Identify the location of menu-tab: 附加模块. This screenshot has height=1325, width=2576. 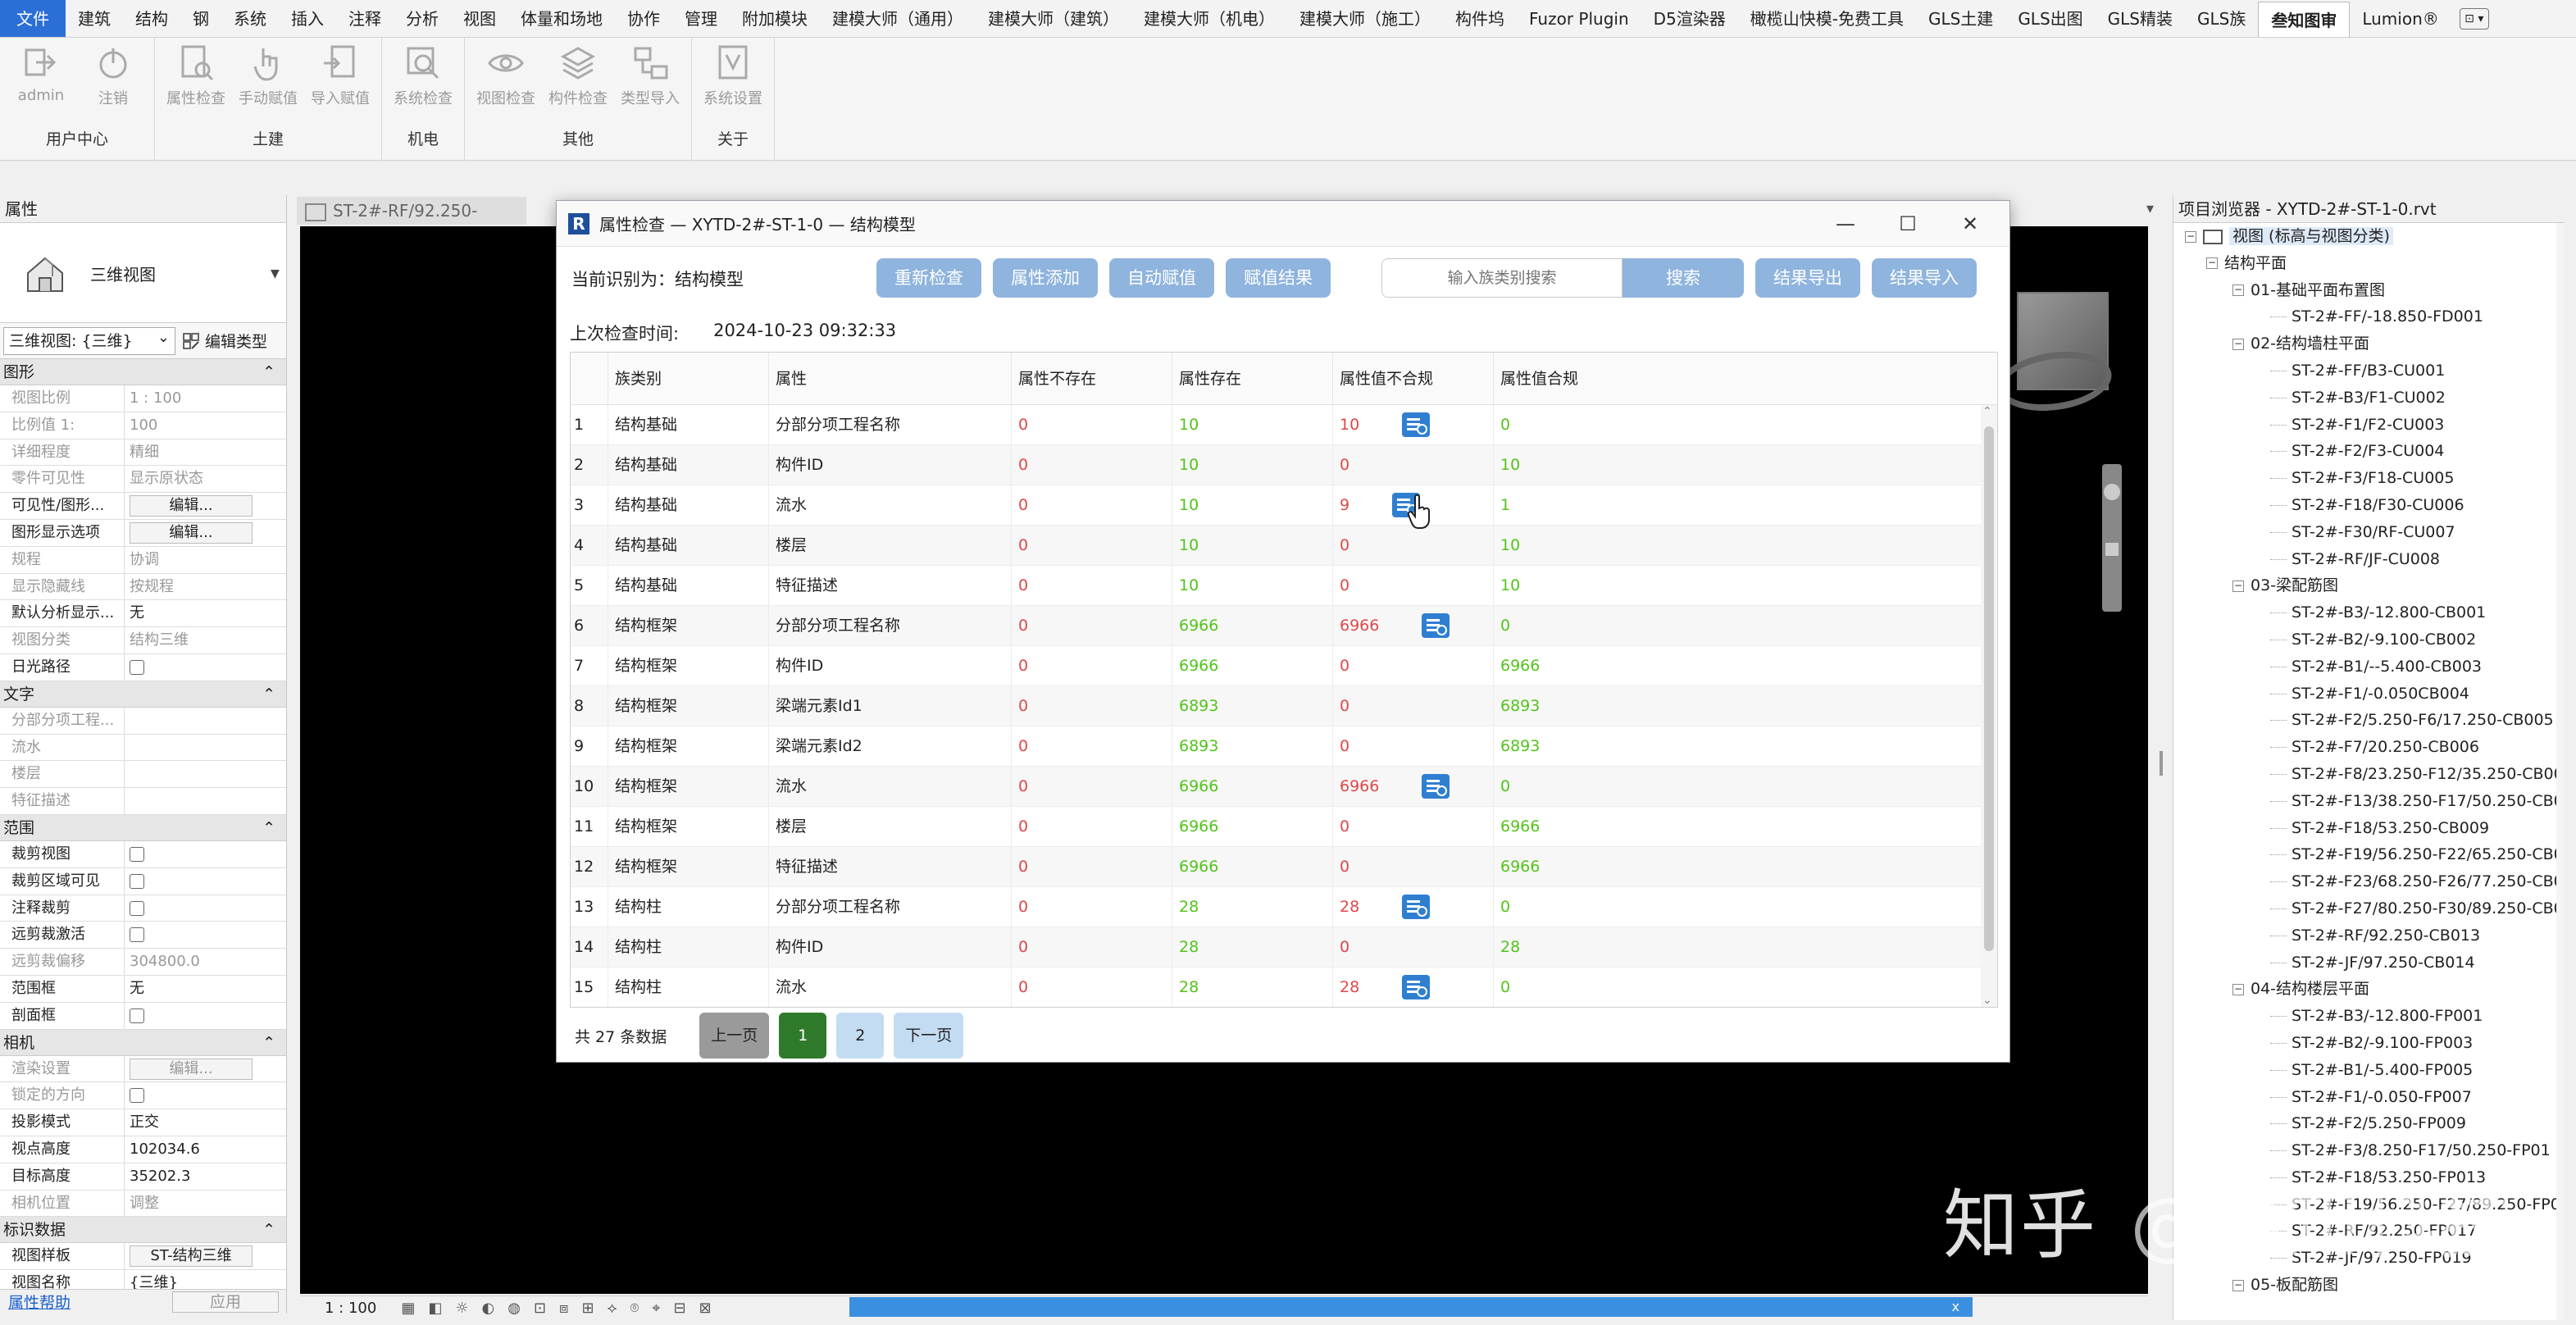
(775, 18).